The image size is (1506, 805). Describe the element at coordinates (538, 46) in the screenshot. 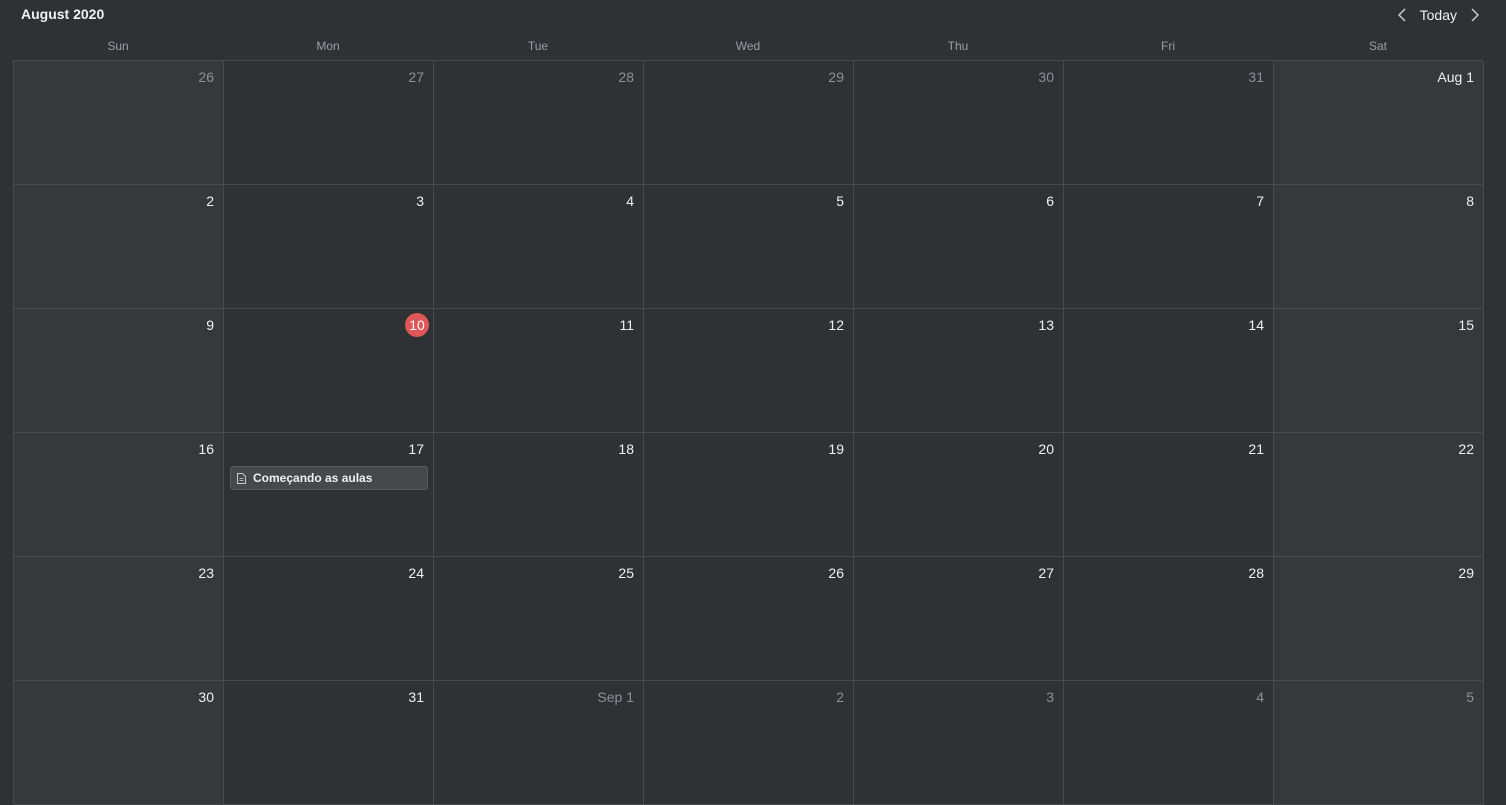

I see `weekday-label: Tue` at that location.